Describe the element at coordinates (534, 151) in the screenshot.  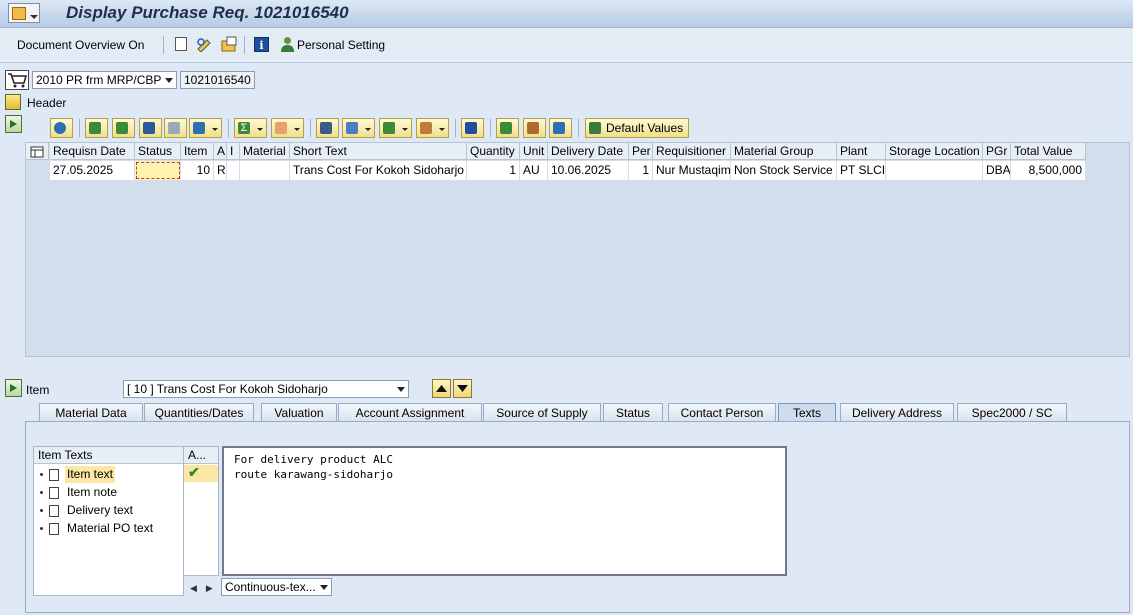
I see `column-header-unit: Unit` at that location.